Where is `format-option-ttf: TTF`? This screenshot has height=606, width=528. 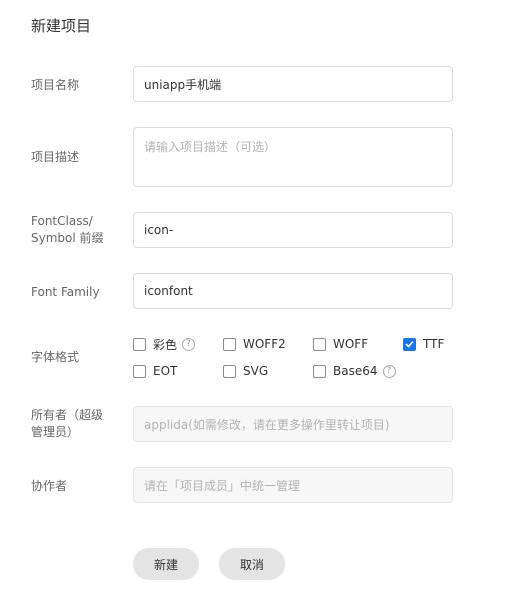 format-option-ttf: TTF is located at coordinates (423, 344).